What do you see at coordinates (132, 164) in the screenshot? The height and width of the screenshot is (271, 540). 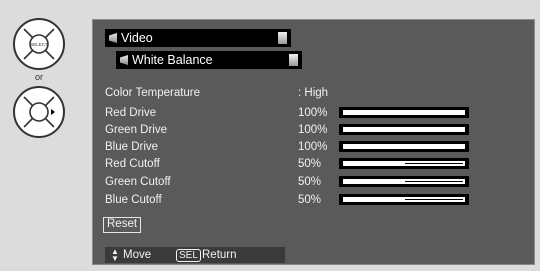 I see `red-cutoff-label: Red Cutoff` at bounding box center [132, 164].